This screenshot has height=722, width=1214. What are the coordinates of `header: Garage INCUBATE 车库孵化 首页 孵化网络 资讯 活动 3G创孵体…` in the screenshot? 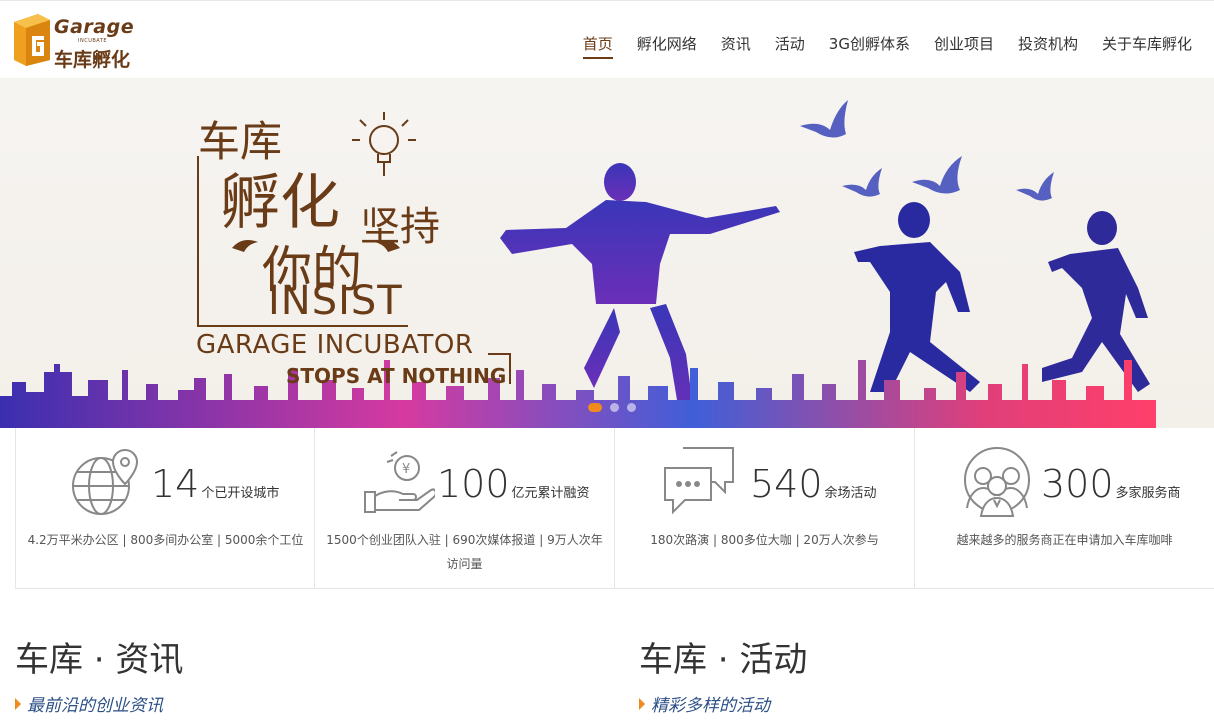 It's located at (607, 39).